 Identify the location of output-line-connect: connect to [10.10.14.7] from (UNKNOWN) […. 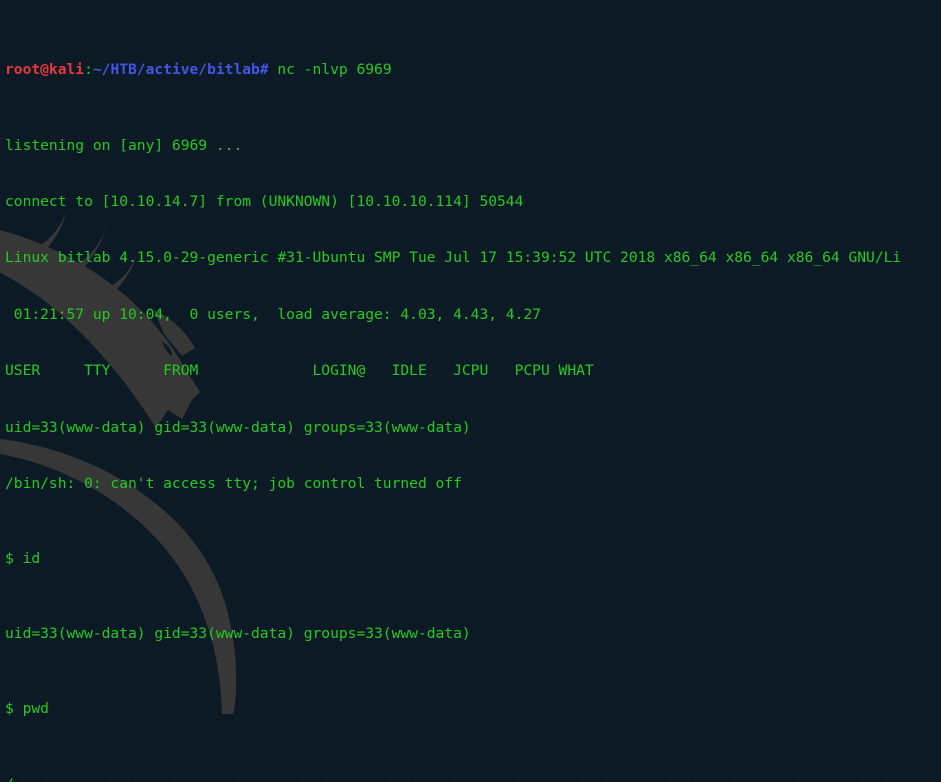
(264, 201).